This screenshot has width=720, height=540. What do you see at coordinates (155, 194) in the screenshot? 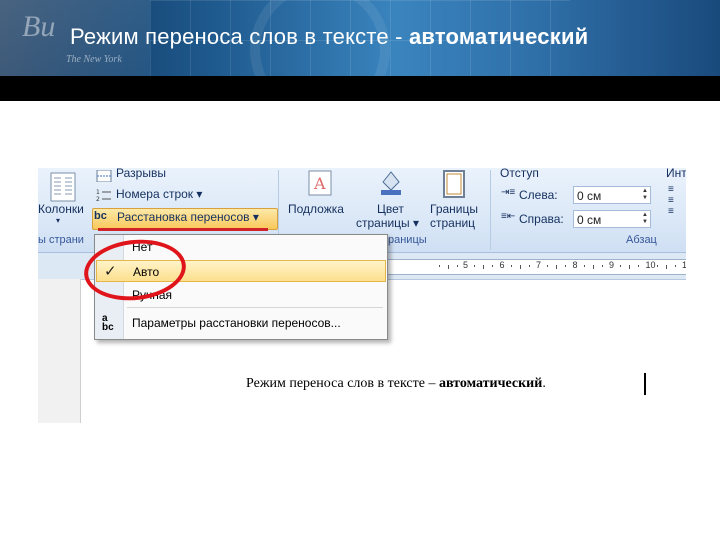
I see `line-numbers-label: Номера строк` at bounding box center [155, 194].